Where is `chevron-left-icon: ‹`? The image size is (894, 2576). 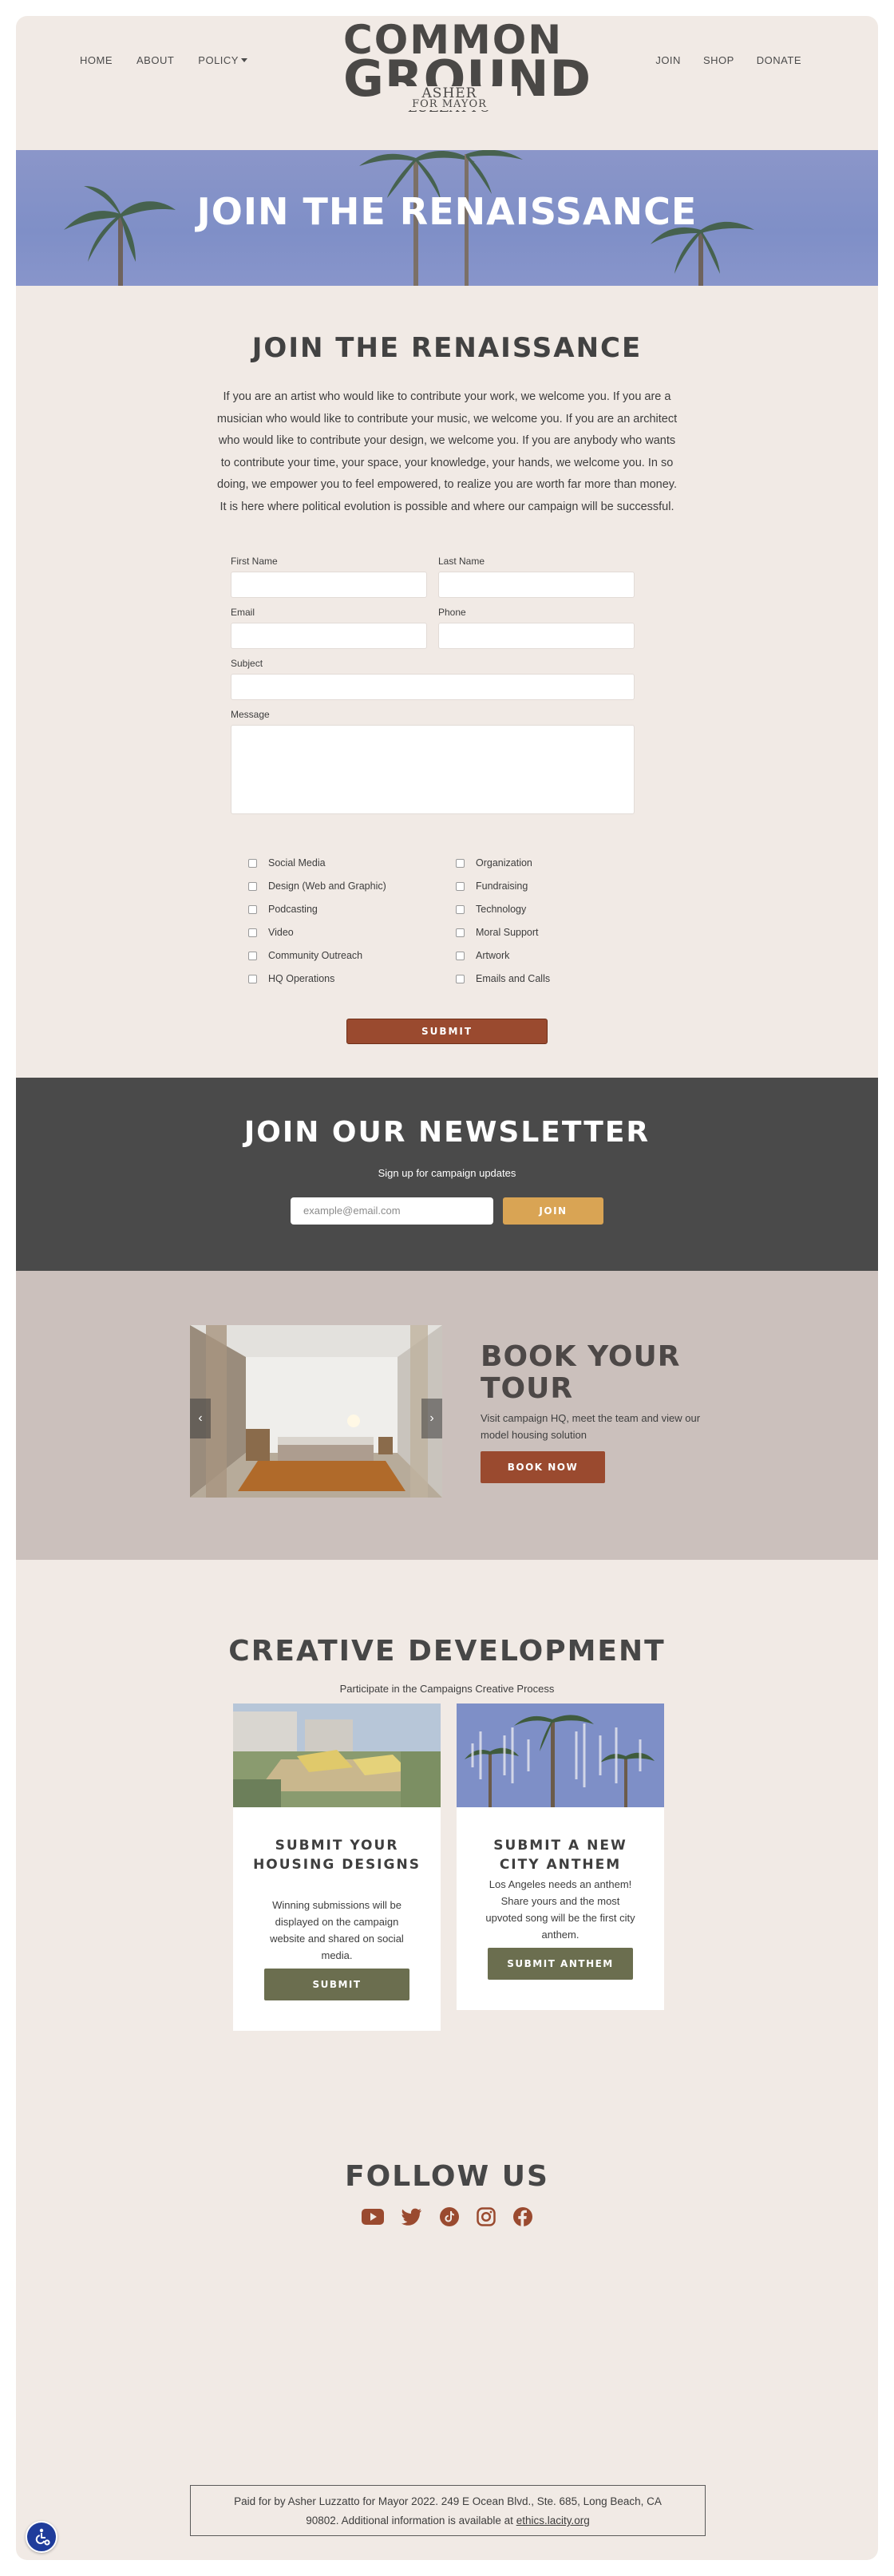 chevron-left-icon: ‹ is located at coordinates (201, 1418).